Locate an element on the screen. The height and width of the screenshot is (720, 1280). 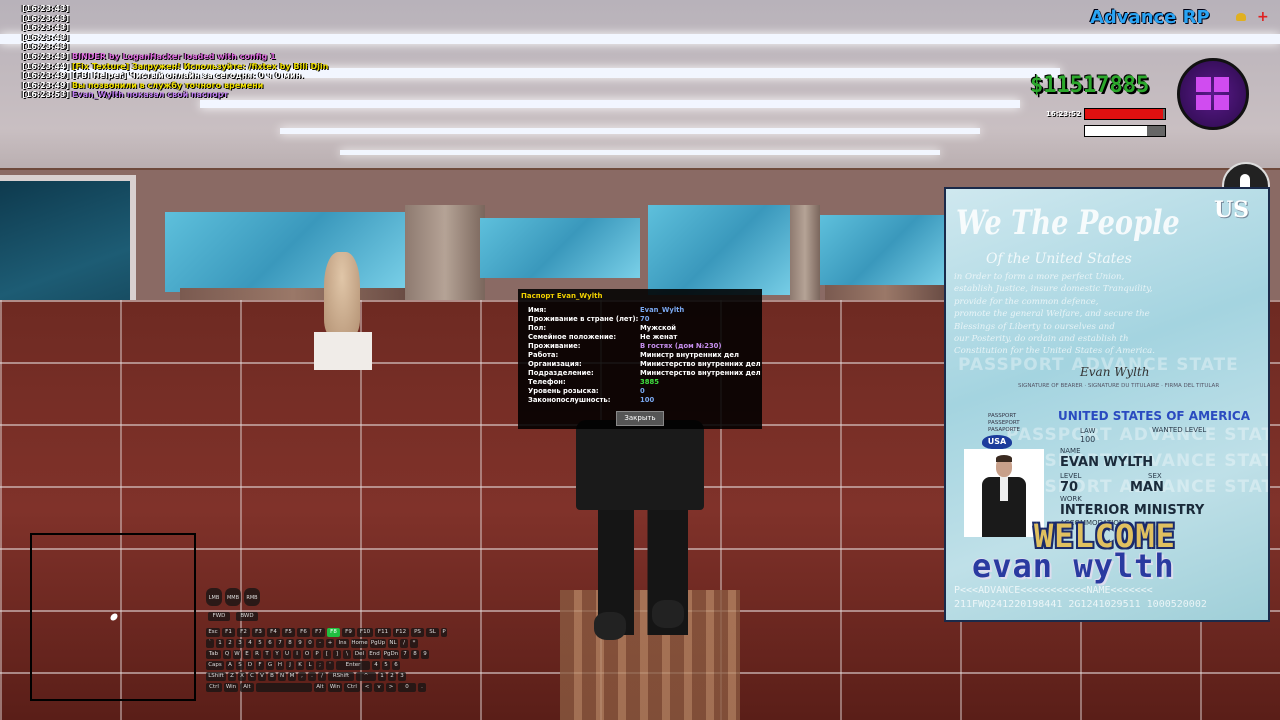
chat-message: Evan_Wylth показал свой паспорт is located at coordinates (149, 95).